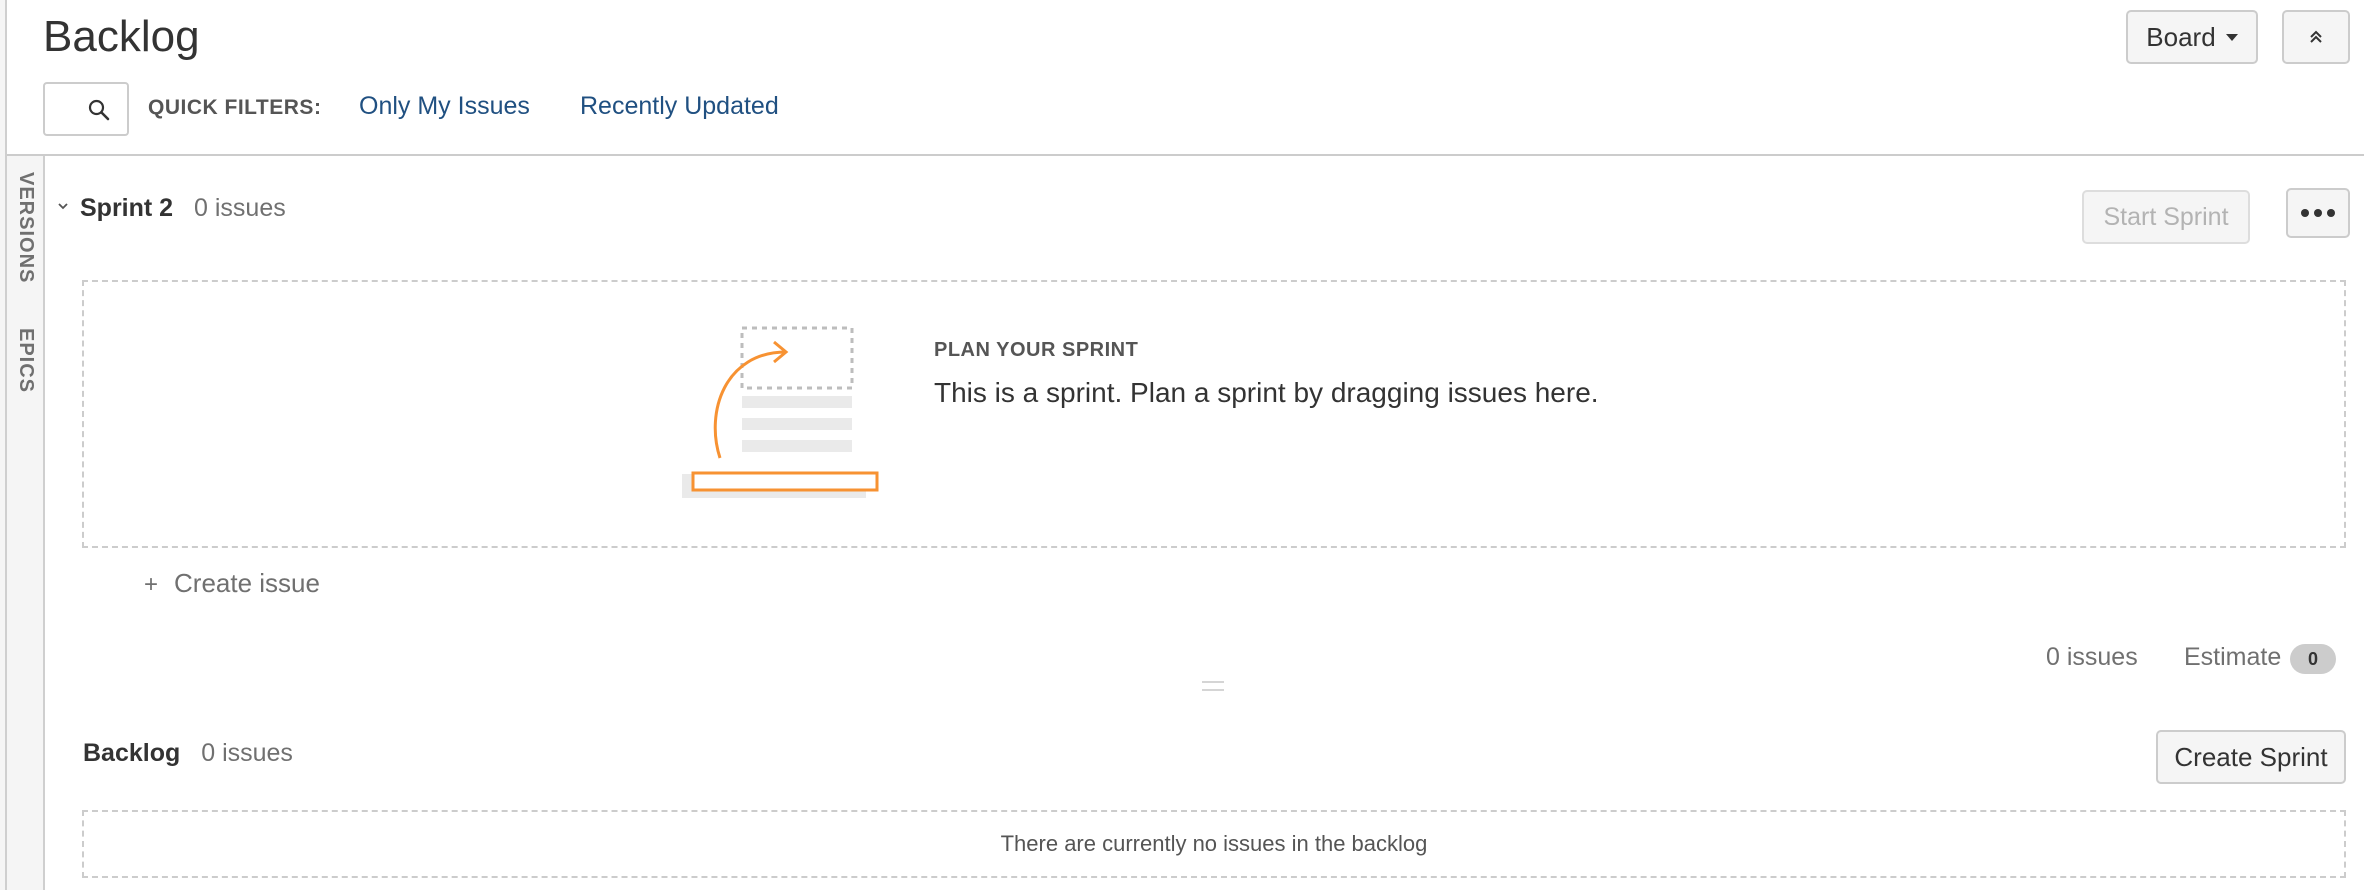 This screenshot has height=890, width=2364. What do you see at coordinates (247, 753) in the screenshot?
I see `backlog-issue-count: 0 issues` at bounding box center [247, 753].